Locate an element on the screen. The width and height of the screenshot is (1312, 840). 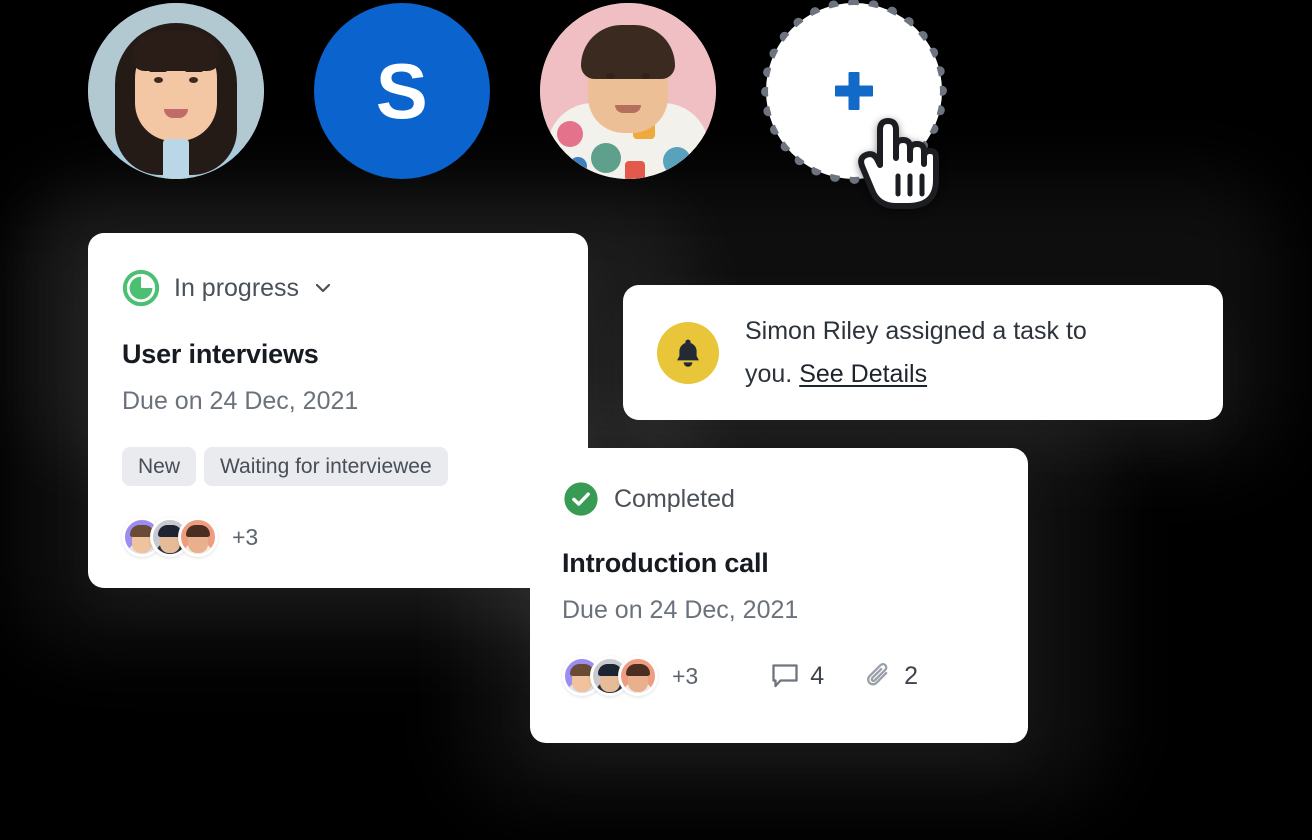
see-details-link: See Details is located at coordinates (863, 374).